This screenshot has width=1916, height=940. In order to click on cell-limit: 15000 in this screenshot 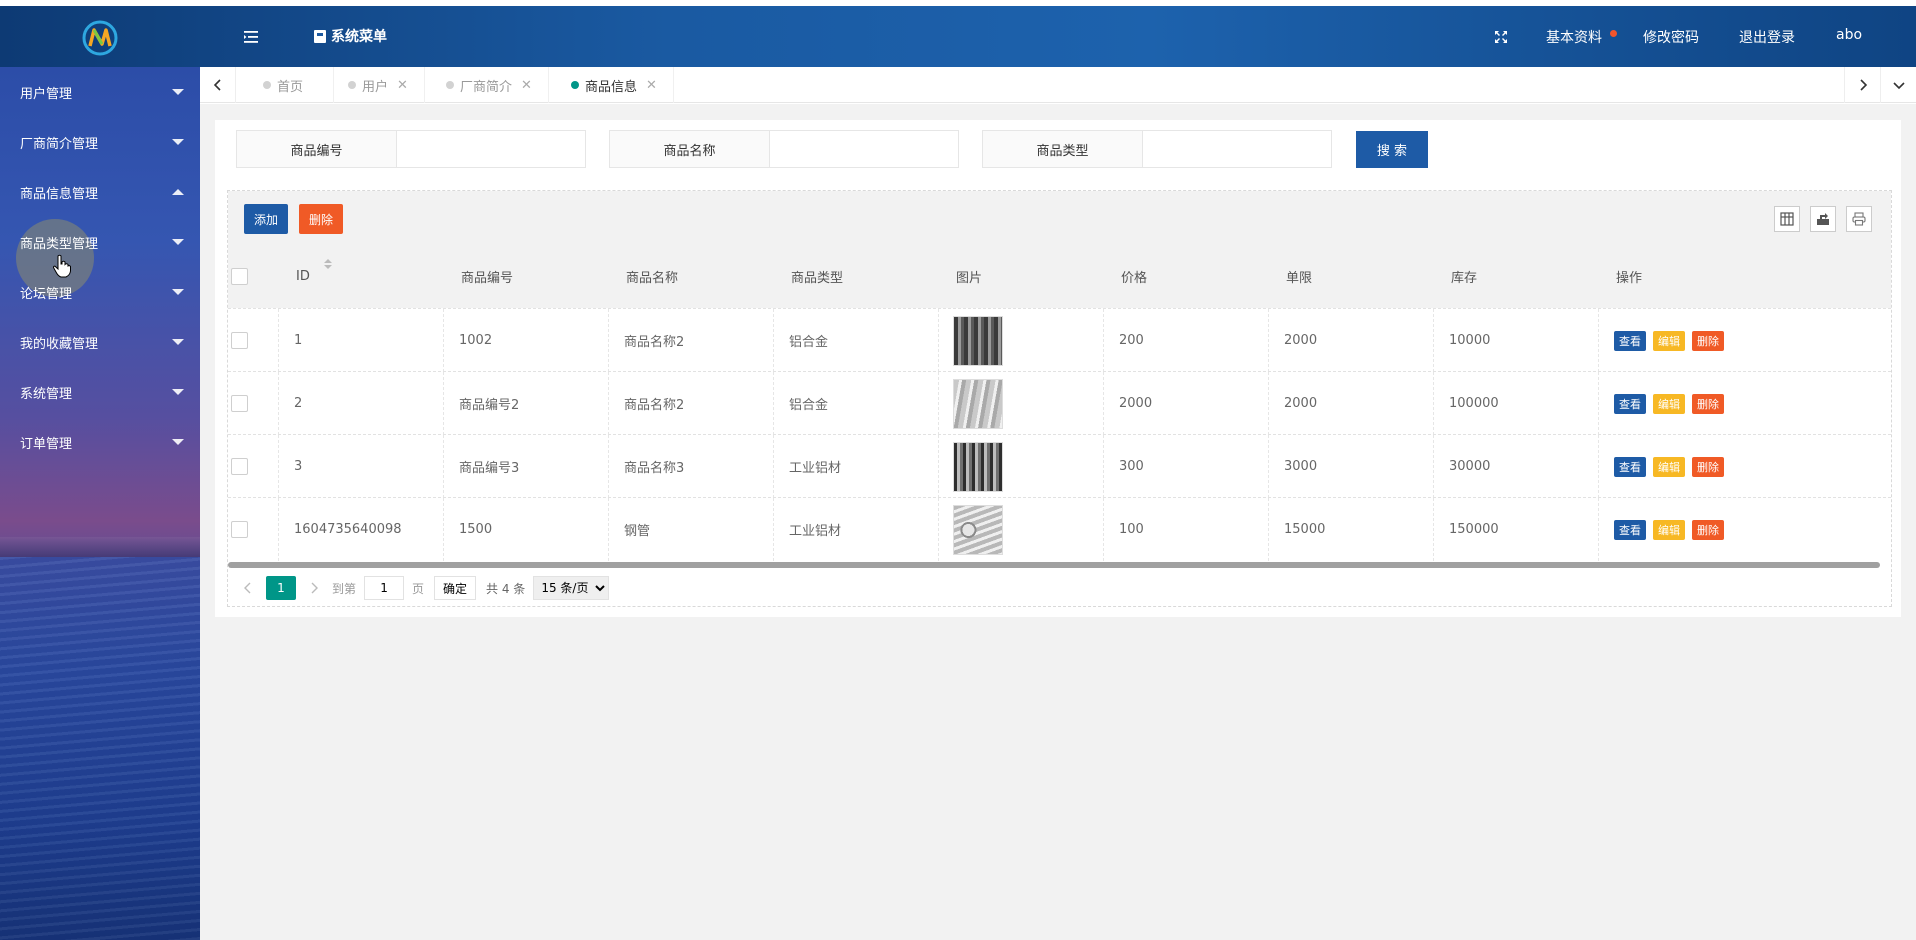, I will do `click(1351, 529)`.